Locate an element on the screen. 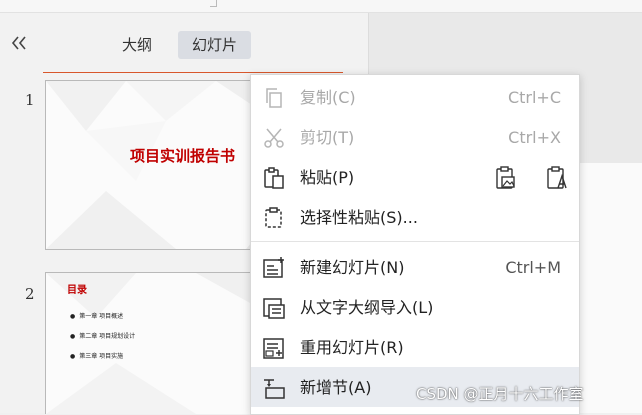 This screenshot has width=642, height=415. copy-icon is located at coordinates (274, 98).